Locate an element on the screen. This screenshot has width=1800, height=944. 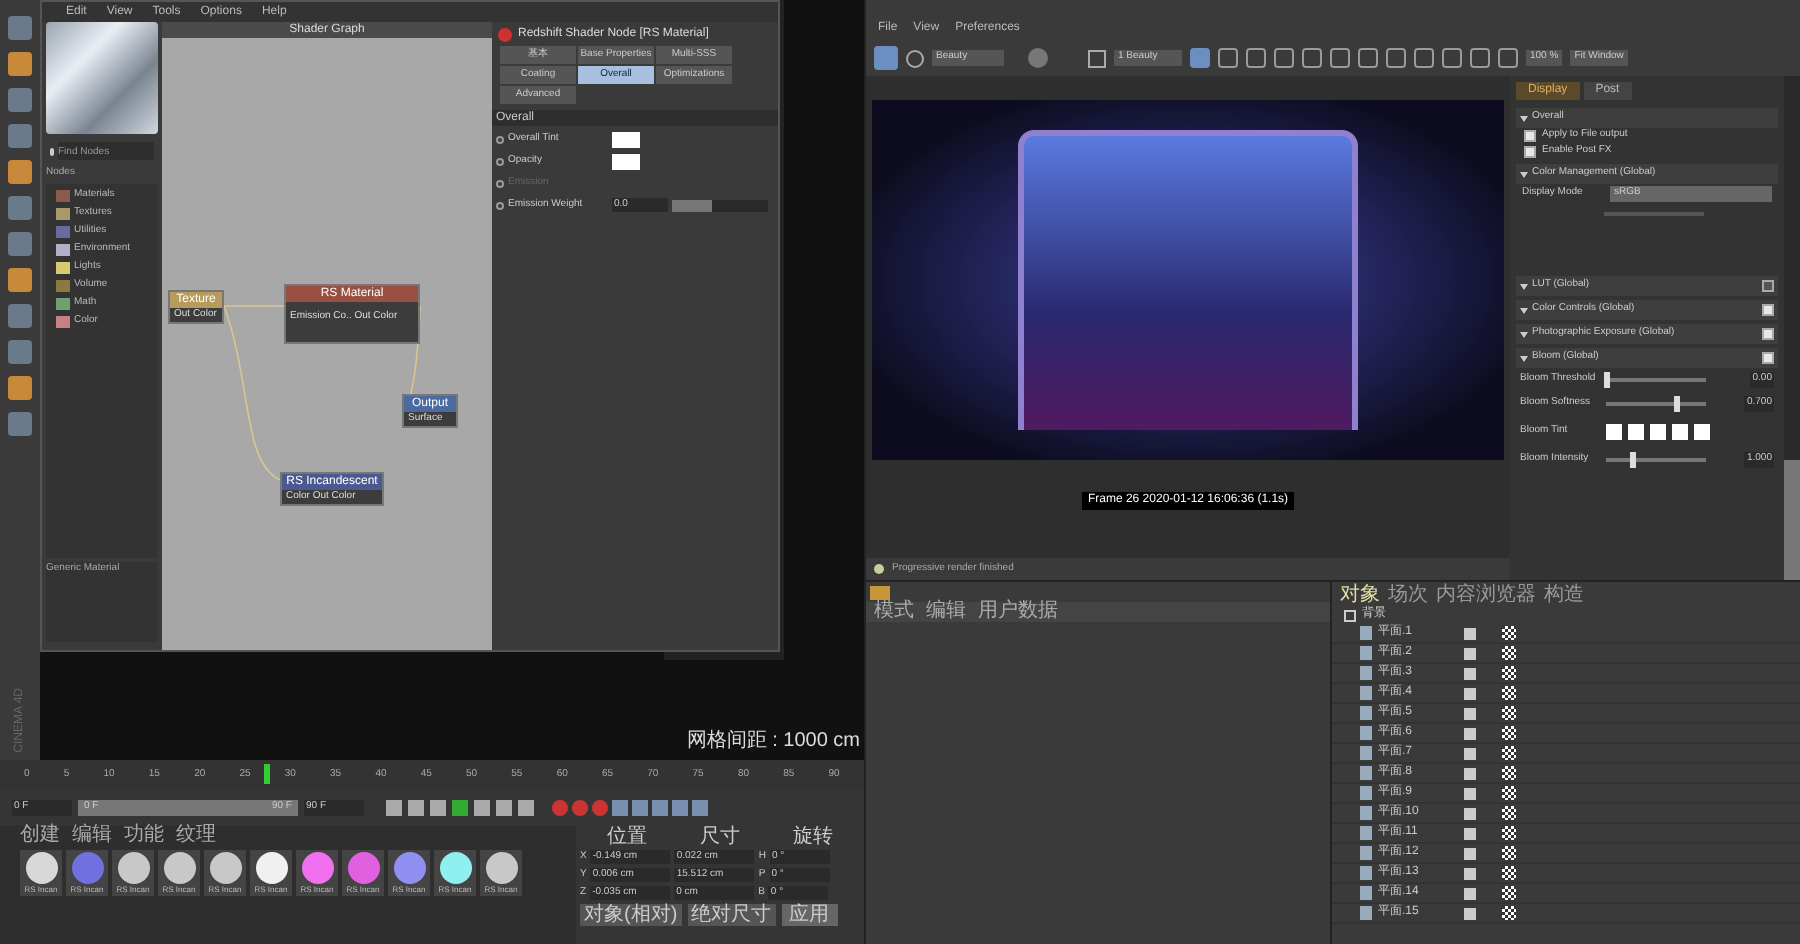
scrollbar is located at coordinates (1792, 328).